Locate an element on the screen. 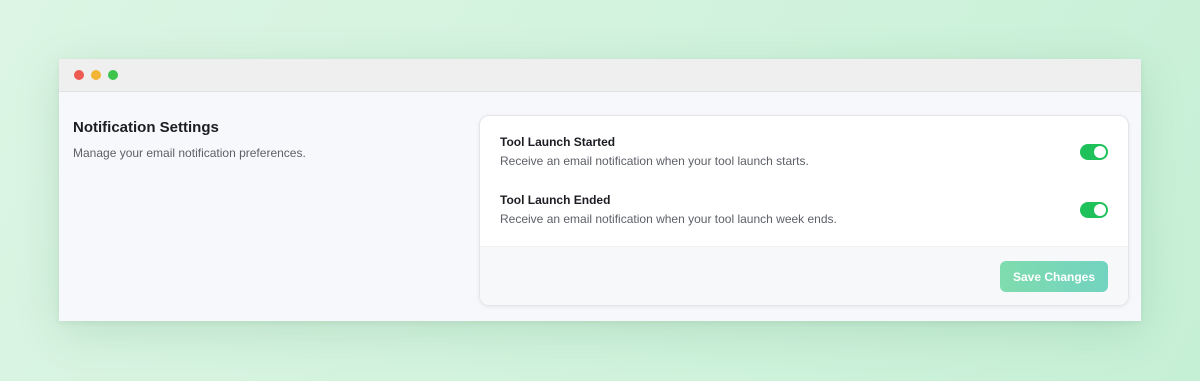  close-window-button is located at coordinates (79, 75).